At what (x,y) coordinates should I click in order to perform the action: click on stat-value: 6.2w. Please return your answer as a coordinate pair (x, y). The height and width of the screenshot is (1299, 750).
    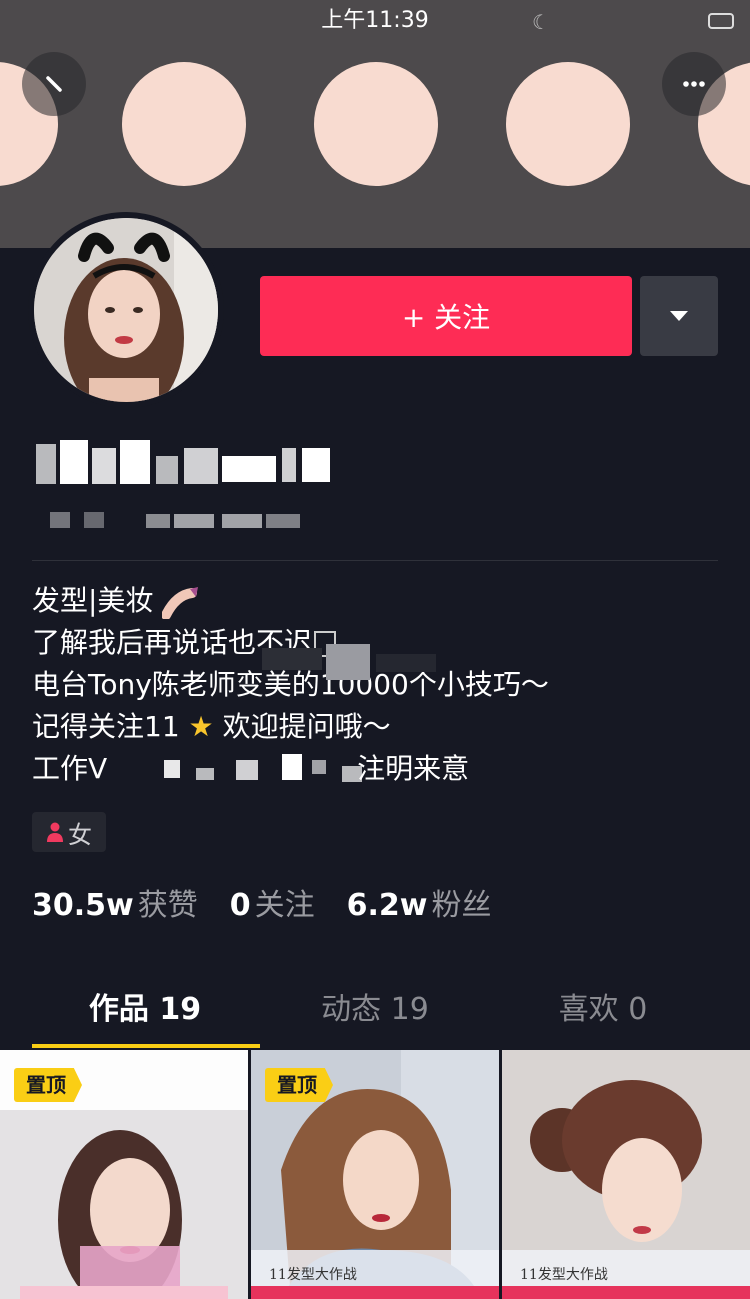
    Looking at the image, I should click on (387, 905).